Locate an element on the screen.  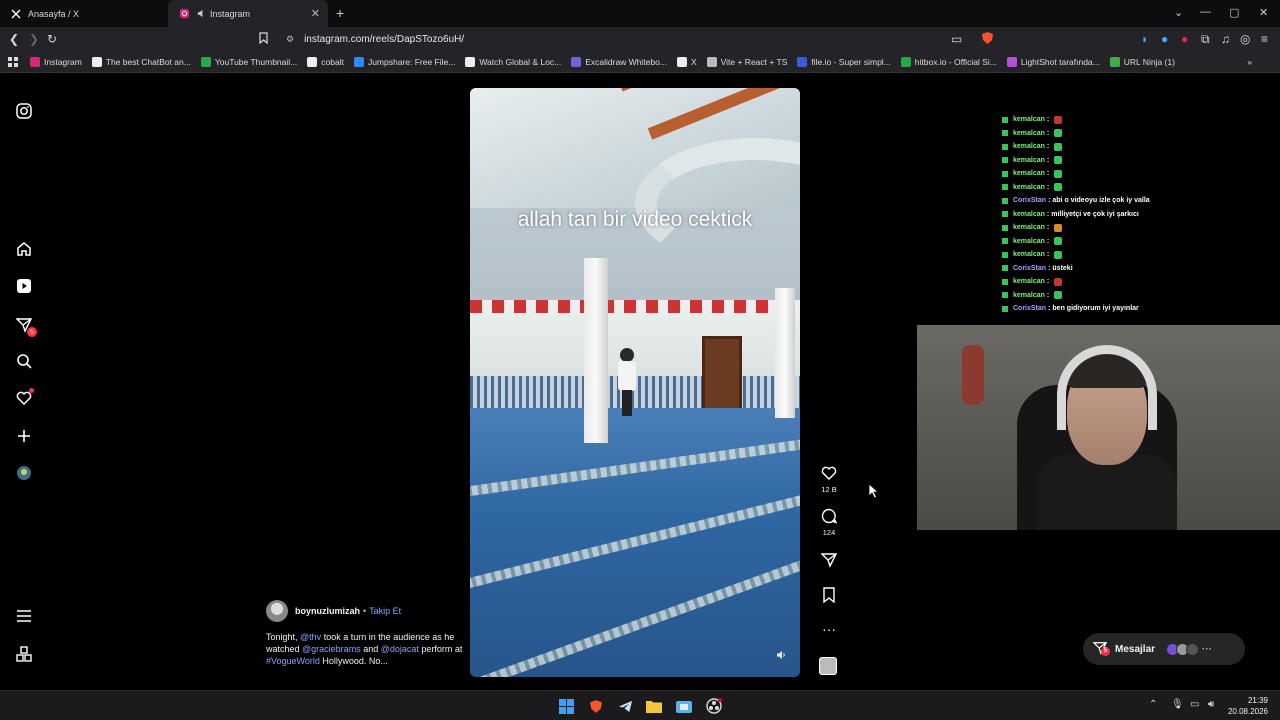
close-window-icon: ✕ is located at coordinates (1263, 12).